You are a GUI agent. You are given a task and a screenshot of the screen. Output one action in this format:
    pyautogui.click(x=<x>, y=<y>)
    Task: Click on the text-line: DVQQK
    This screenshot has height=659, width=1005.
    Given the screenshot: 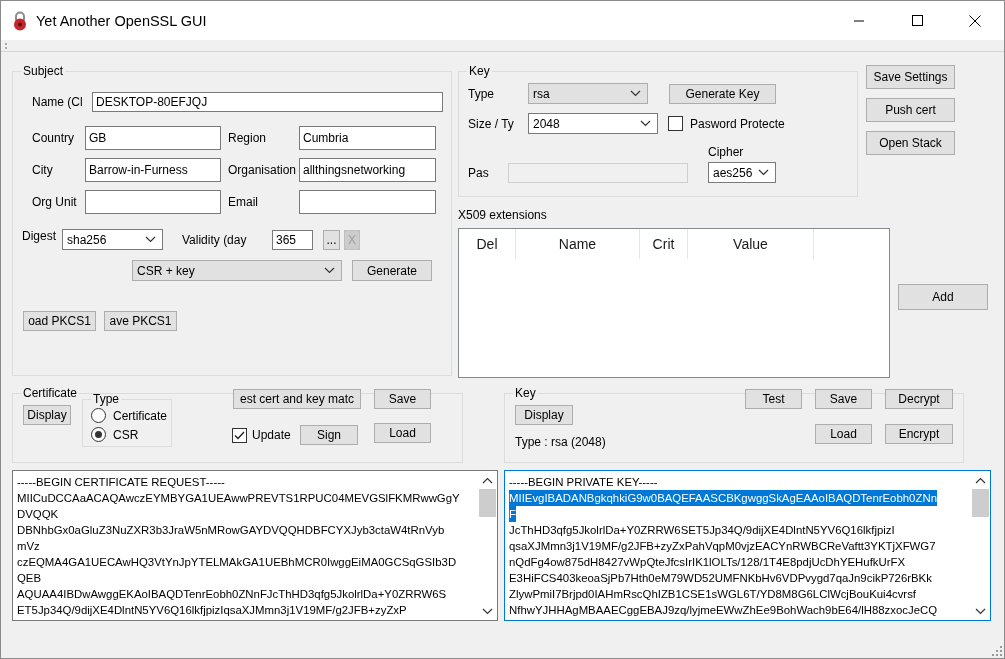 What is the action you would take?
    pyautogui.click(x=38, y=514)
    